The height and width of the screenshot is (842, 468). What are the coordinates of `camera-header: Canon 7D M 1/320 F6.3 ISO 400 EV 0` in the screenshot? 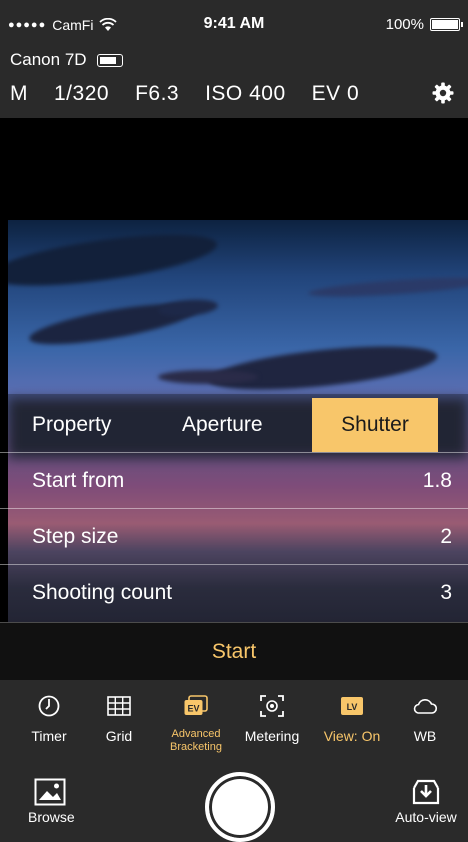 It's located at (234, 79).